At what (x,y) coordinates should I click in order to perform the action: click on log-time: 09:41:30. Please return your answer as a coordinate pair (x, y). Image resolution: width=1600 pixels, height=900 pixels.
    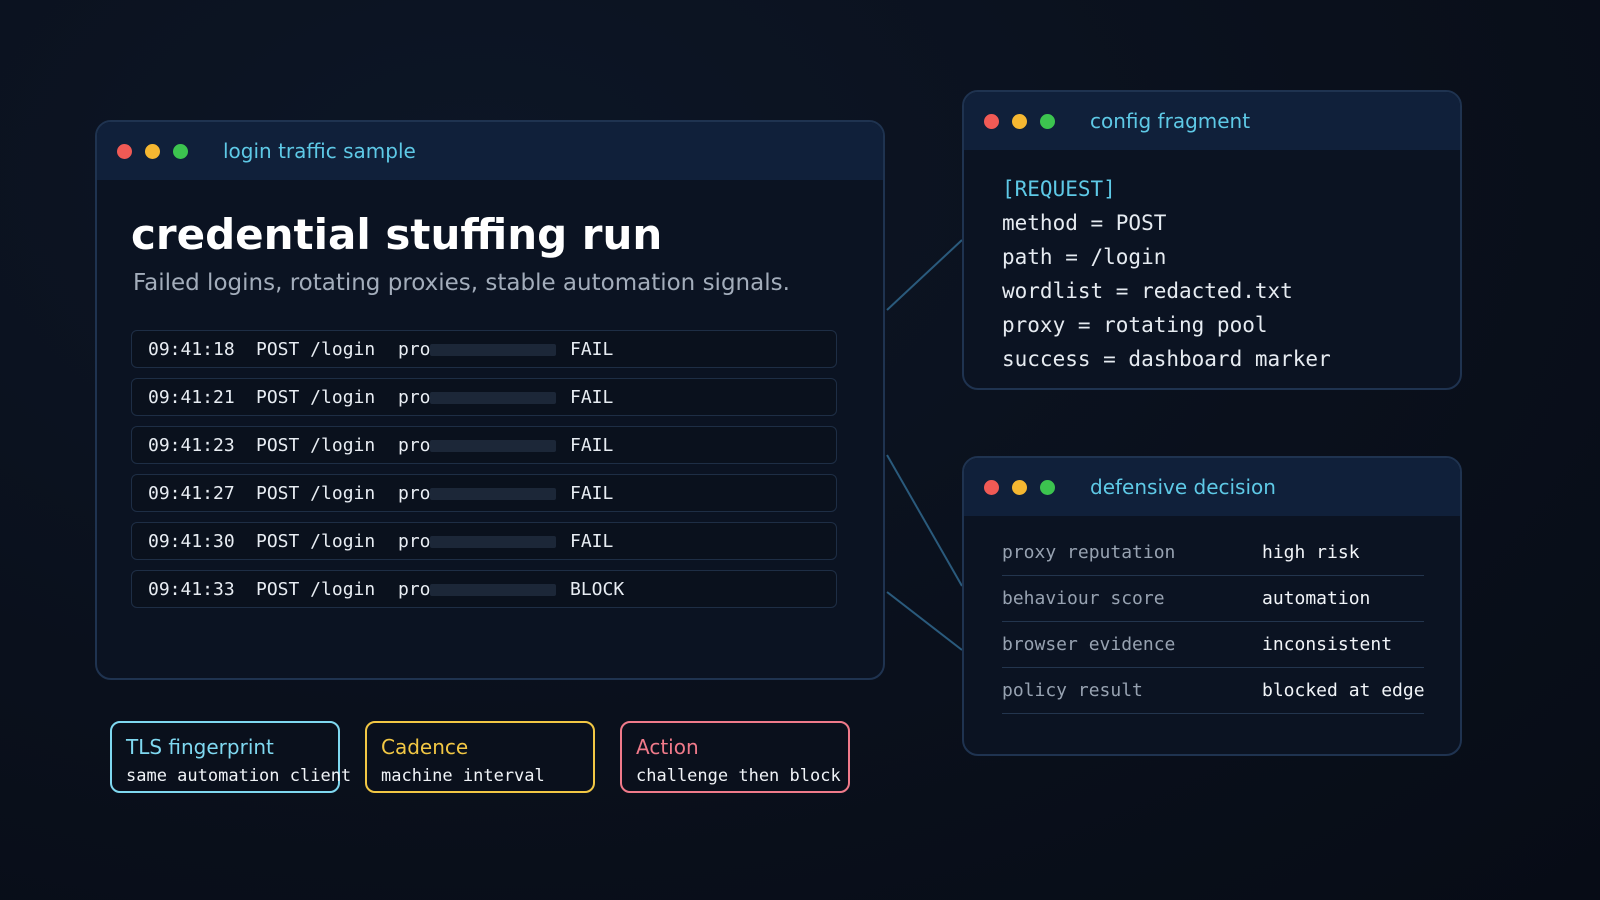
    Looking at the image, I should click on (191, 541).